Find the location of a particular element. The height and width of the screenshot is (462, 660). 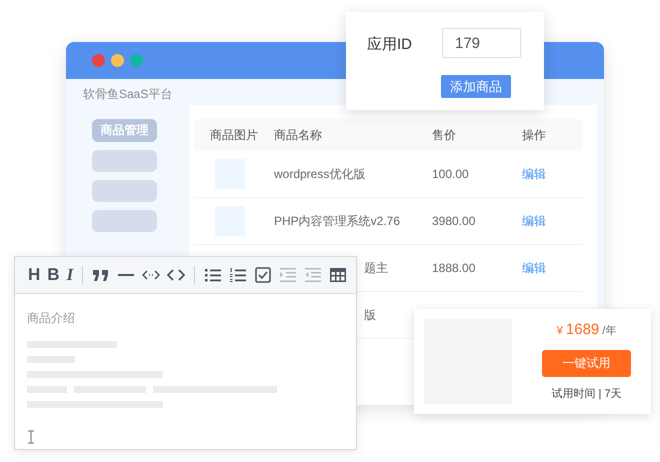

table-cell: wordpress优化版 is located at coordinates (320, 173).